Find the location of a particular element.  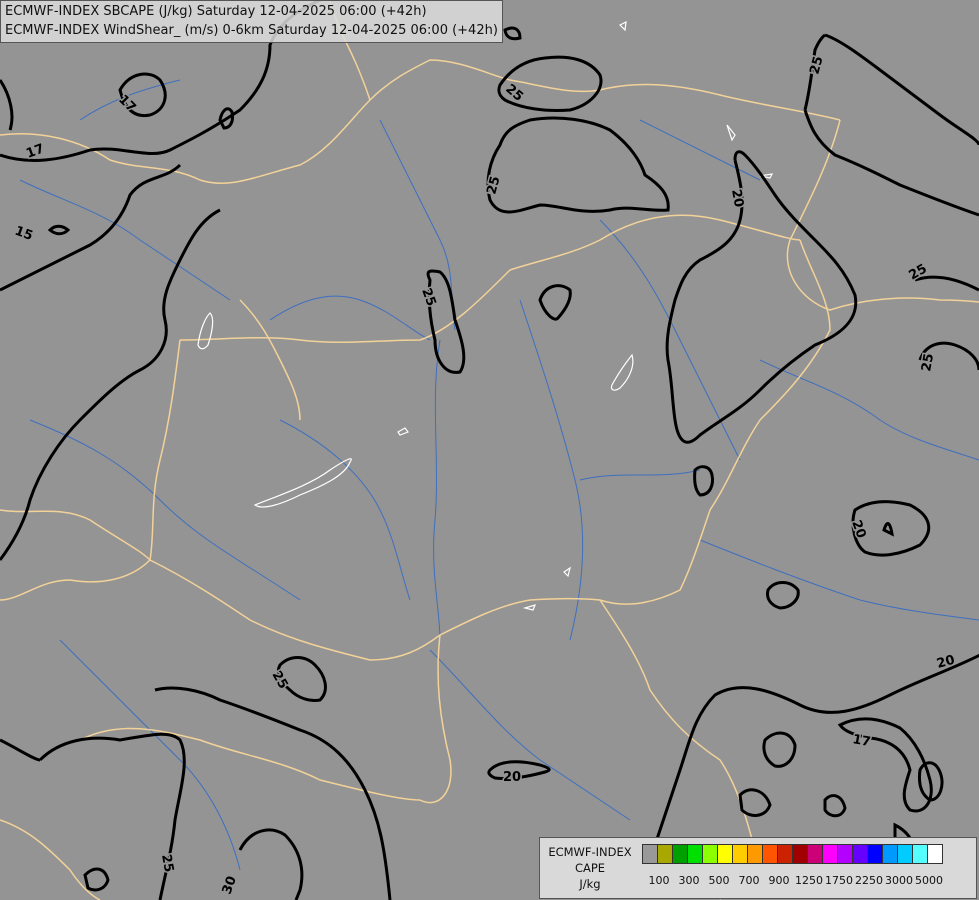

contour-label: 17 is located at coordinates (861, 741).